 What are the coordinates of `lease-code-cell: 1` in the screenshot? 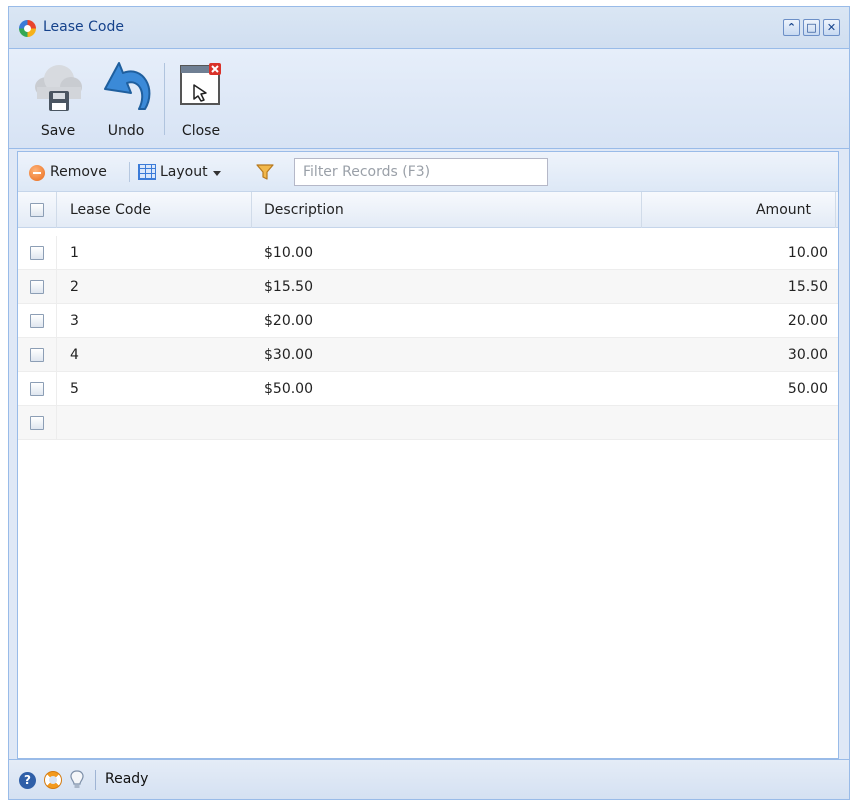 It's located at (74, 253).